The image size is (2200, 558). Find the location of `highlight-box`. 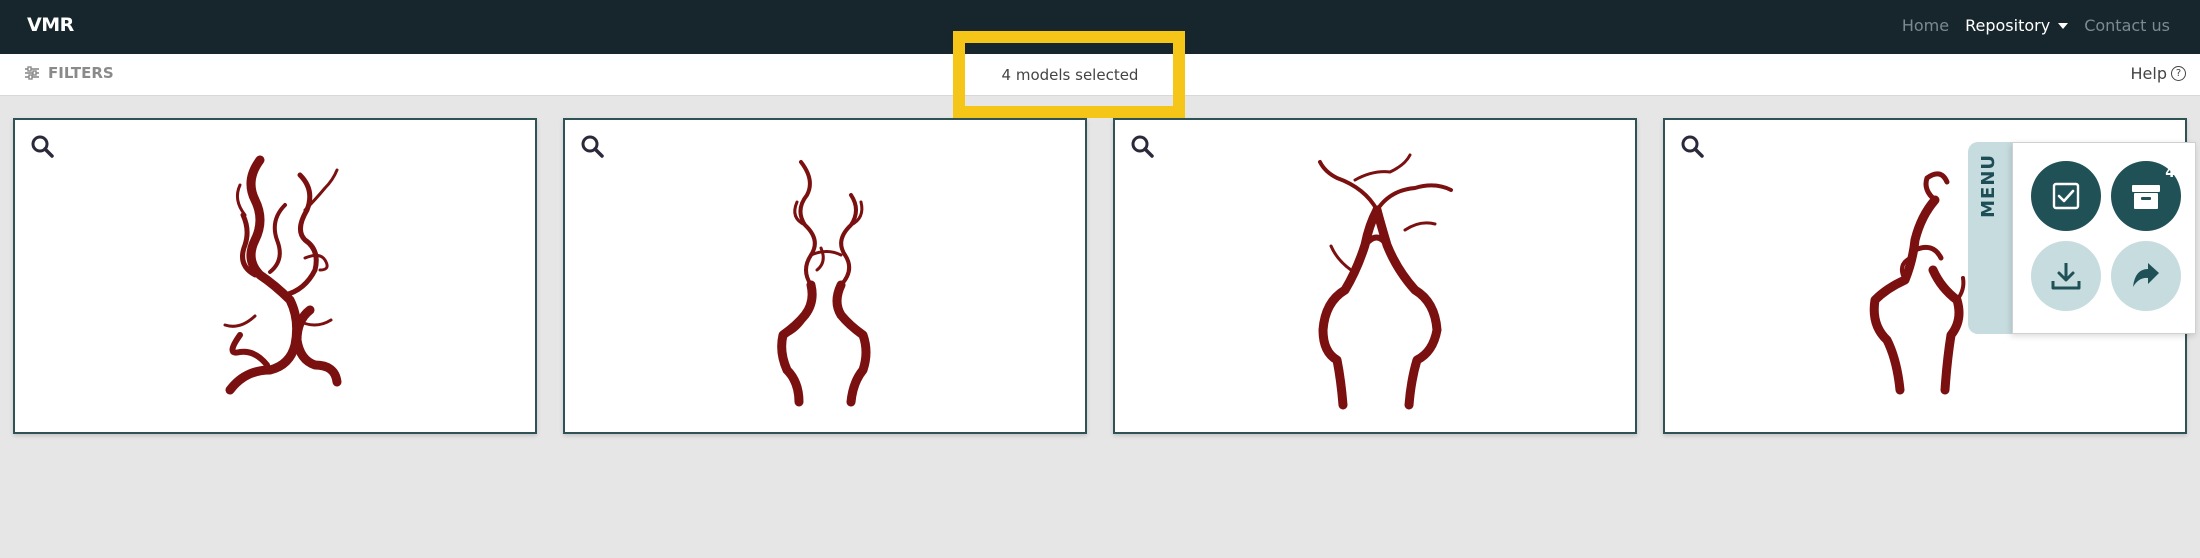

highlight-box is located at coordinates (1069, 74).